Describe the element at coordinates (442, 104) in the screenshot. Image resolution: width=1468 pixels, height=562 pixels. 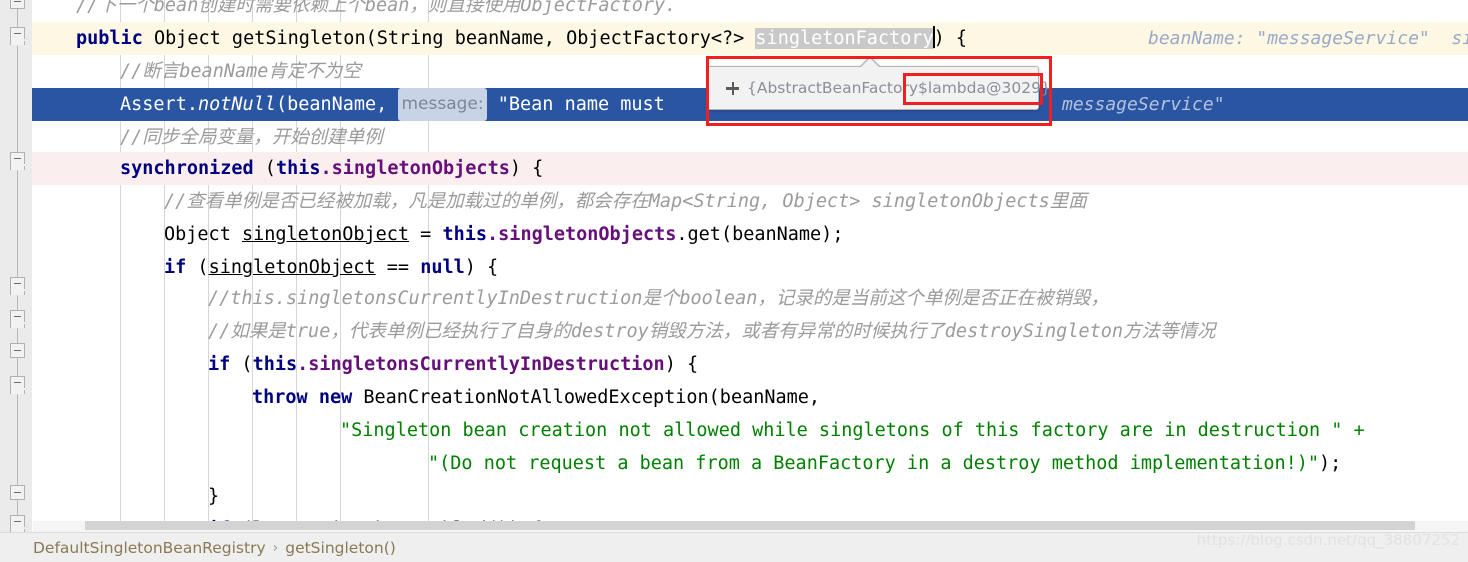
I see `inline-parameter-hint: message:` at that location.